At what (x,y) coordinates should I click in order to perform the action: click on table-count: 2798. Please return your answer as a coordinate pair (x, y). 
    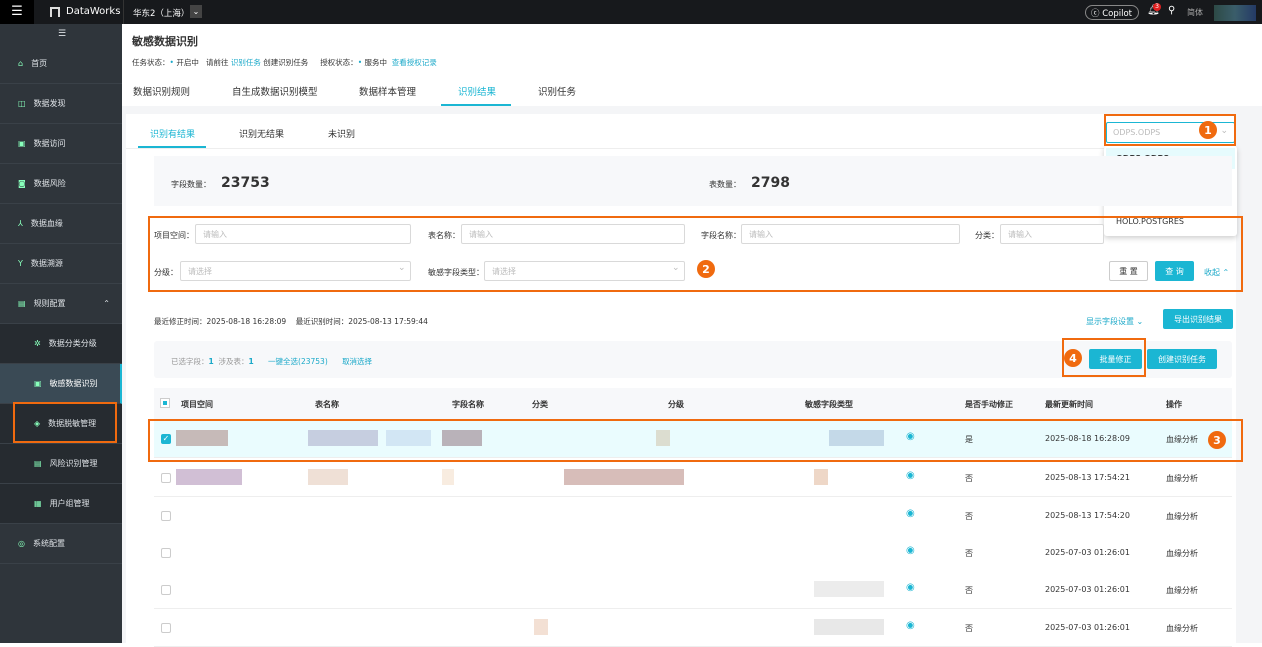
    Looking at the image, I should click on (770, 183).